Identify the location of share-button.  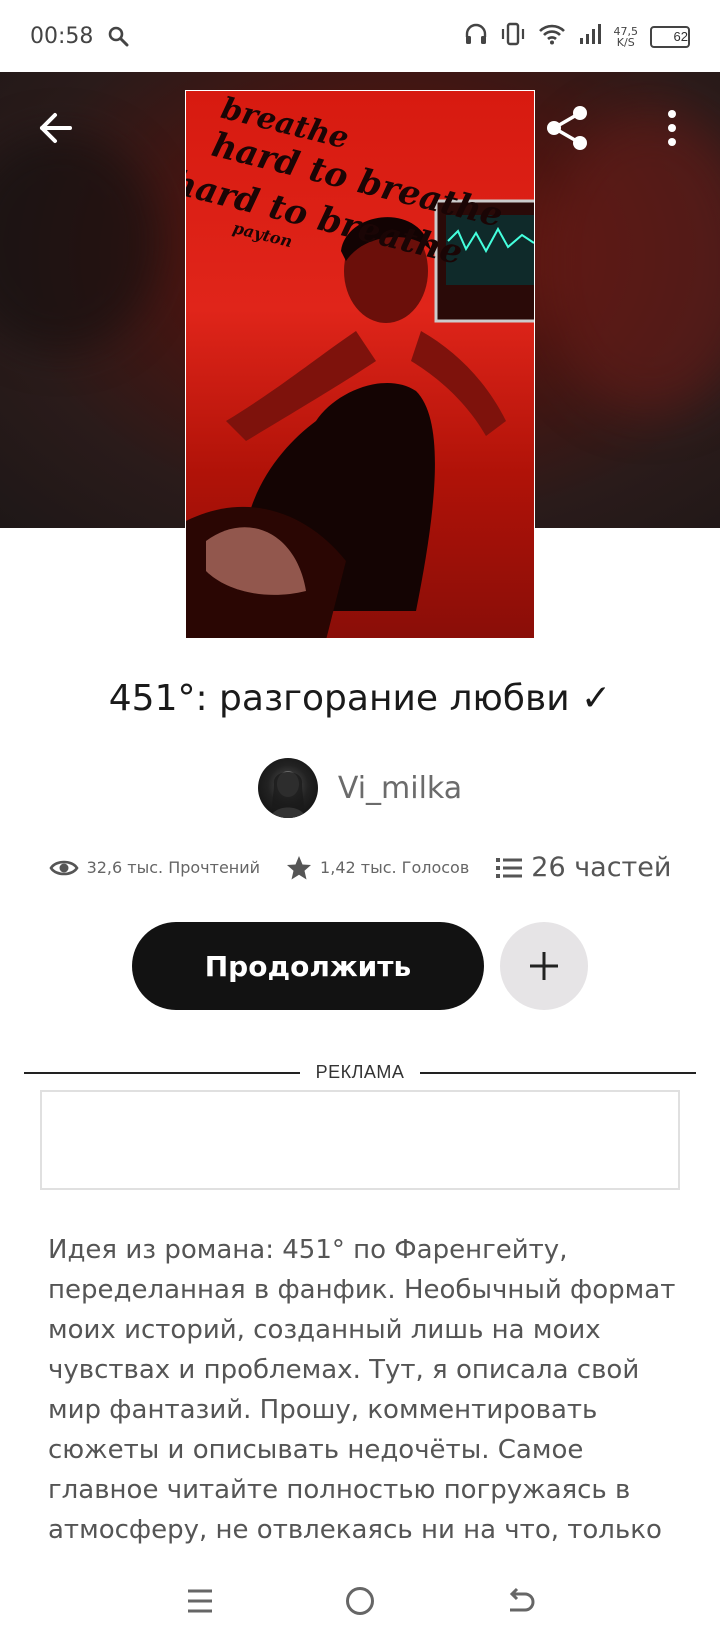
(567, 128).